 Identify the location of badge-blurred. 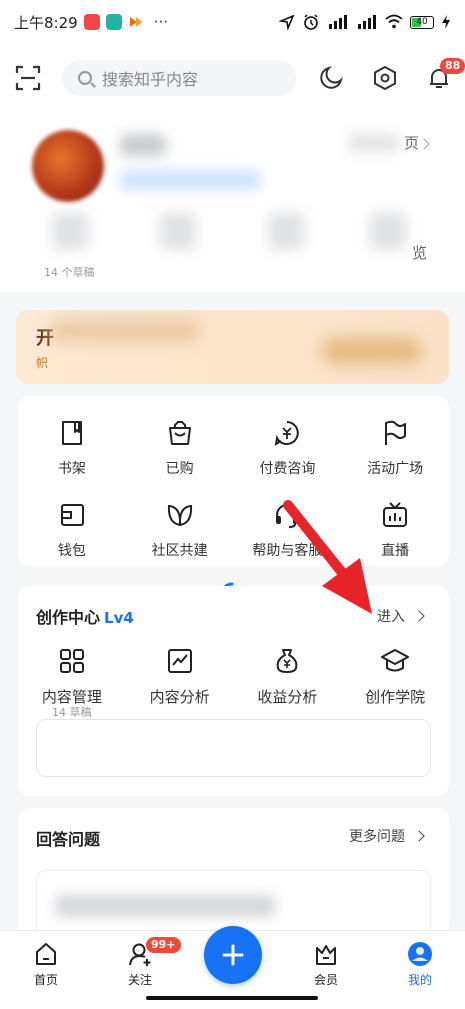
(190, 180).